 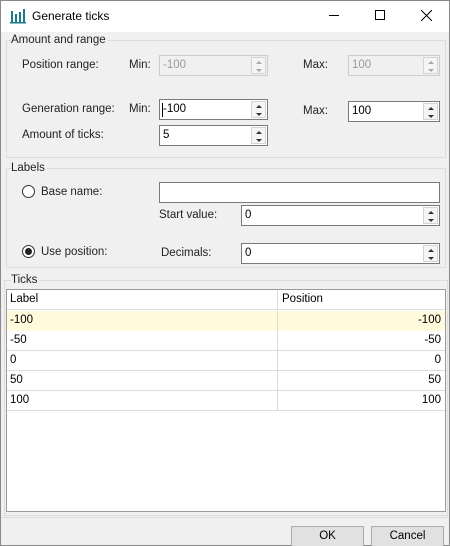 I want to click on row-position-cell: 100, so click(x=361, y=401).